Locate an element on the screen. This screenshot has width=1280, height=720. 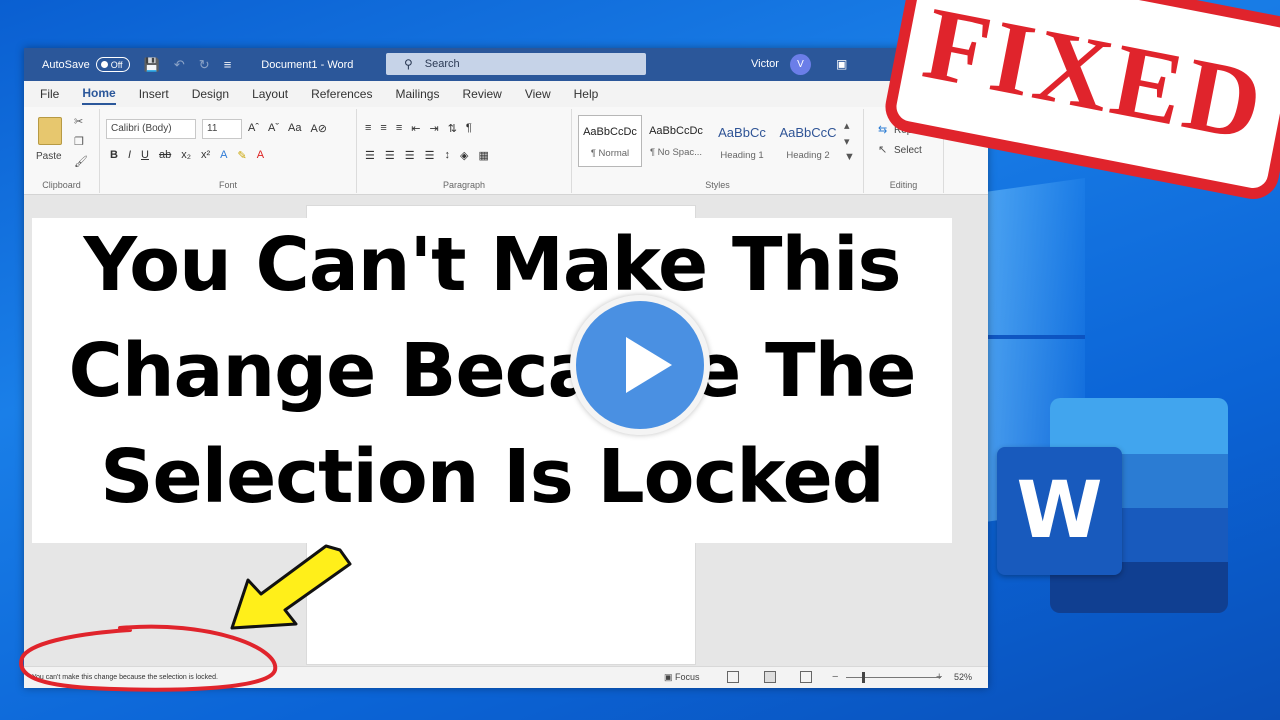
search-icon: ⚲ is located at coordinates (408, 64).